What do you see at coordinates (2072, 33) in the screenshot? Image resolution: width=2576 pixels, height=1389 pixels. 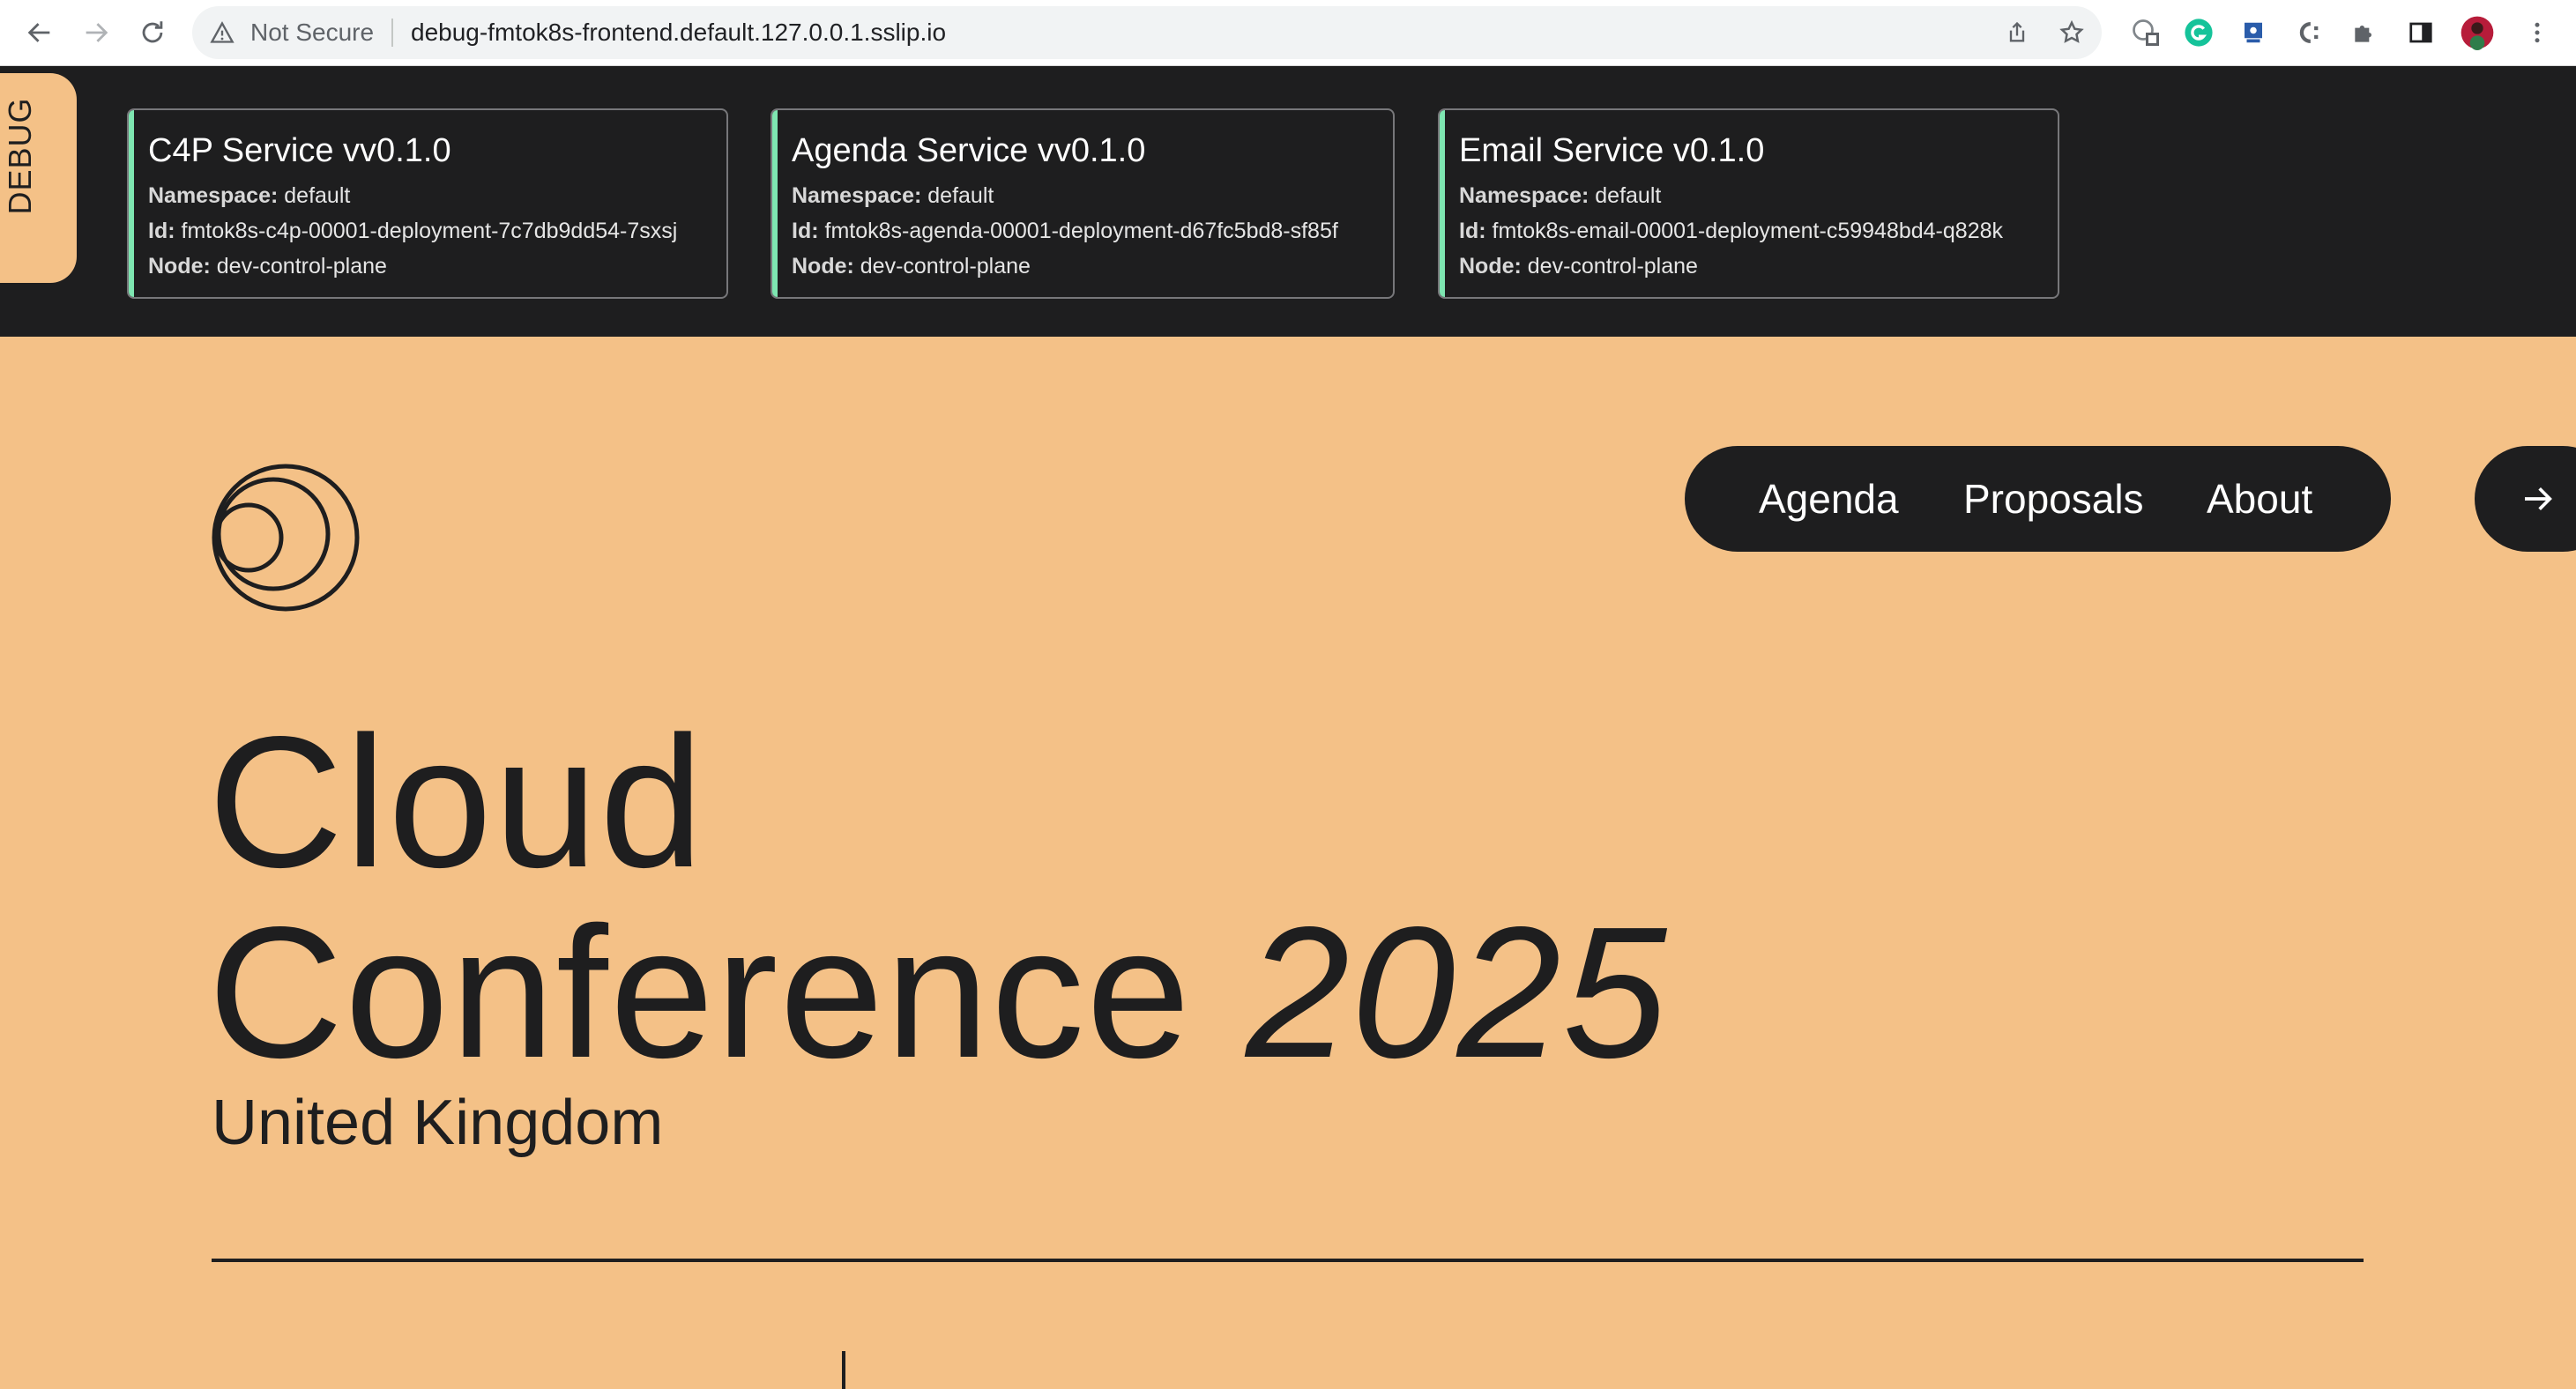 I see `star-icon` at bounding box center [2072, 33].